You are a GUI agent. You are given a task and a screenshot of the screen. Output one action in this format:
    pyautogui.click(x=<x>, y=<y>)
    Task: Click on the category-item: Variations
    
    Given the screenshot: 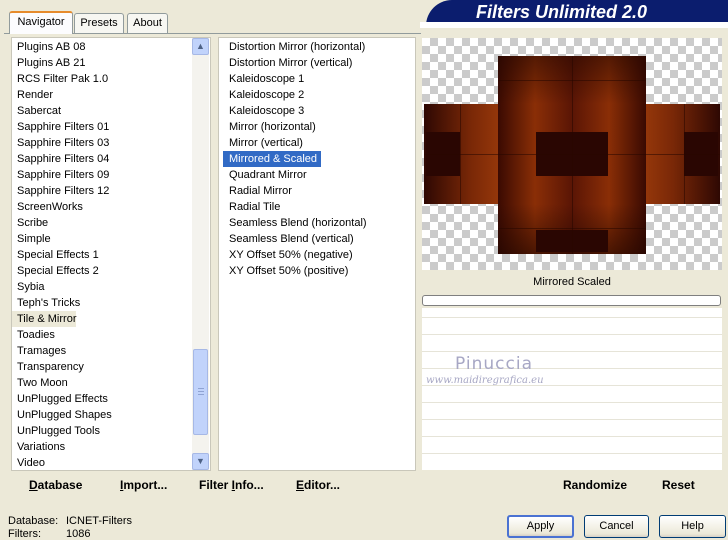 What is the action you would take?
    pyautogui.click(x=38, y=447)
    